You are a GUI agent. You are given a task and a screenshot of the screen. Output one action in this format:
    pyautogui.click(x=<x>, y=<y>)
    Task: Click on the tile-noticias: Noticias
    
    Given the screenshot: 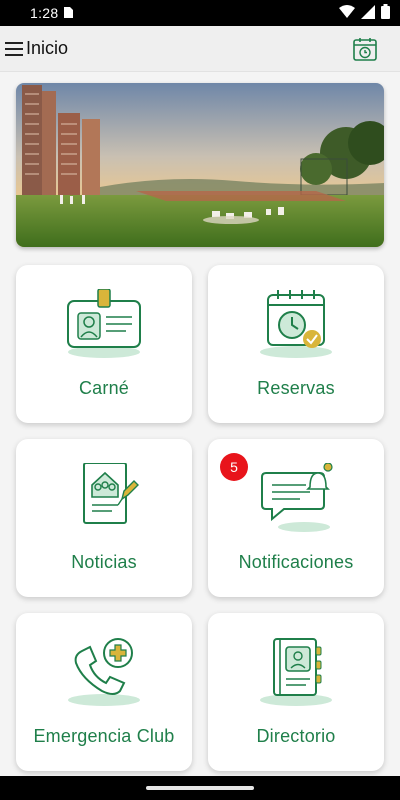 What is the action you would take?
    pyautogui.click(x=104, y=518)
    